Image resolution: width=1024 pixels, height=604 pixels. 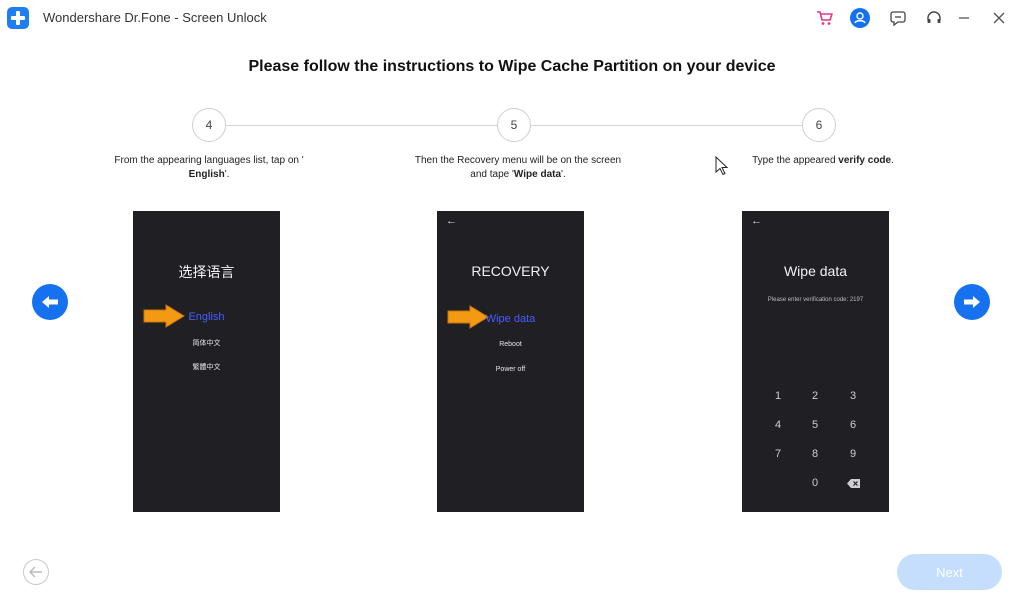 What do you see at coordinates (510, 361) in the screenshot?
I see `phone-screen-recovery: ← RECOVERY Wipe data Reboot Power off` at bounding box center [510, 361].